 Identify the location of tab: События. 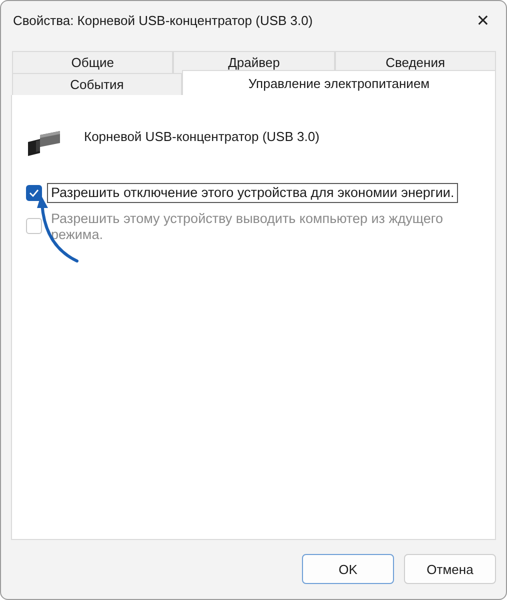
(97, 84).